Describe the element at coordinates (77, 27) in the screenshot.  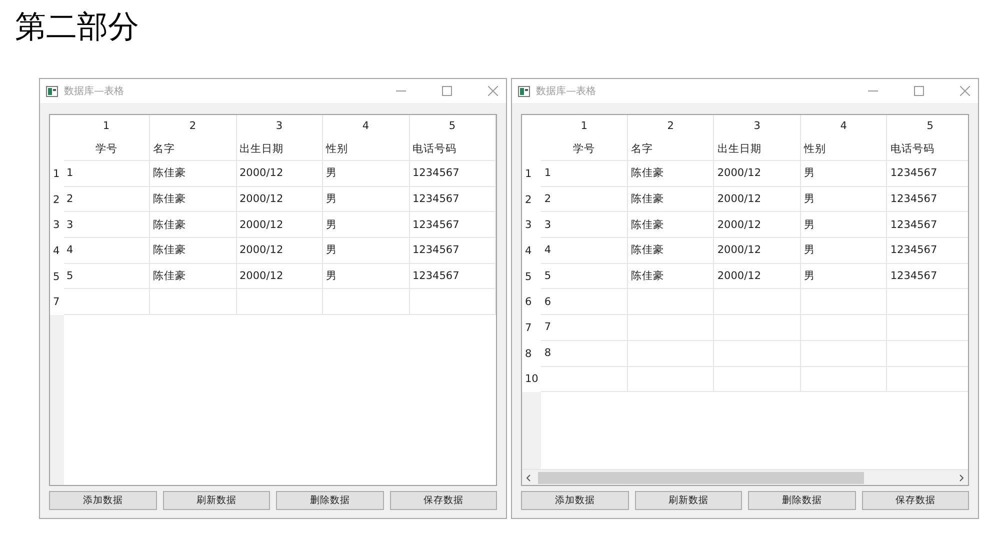
I see `section-heading: 第二部分` at that location.